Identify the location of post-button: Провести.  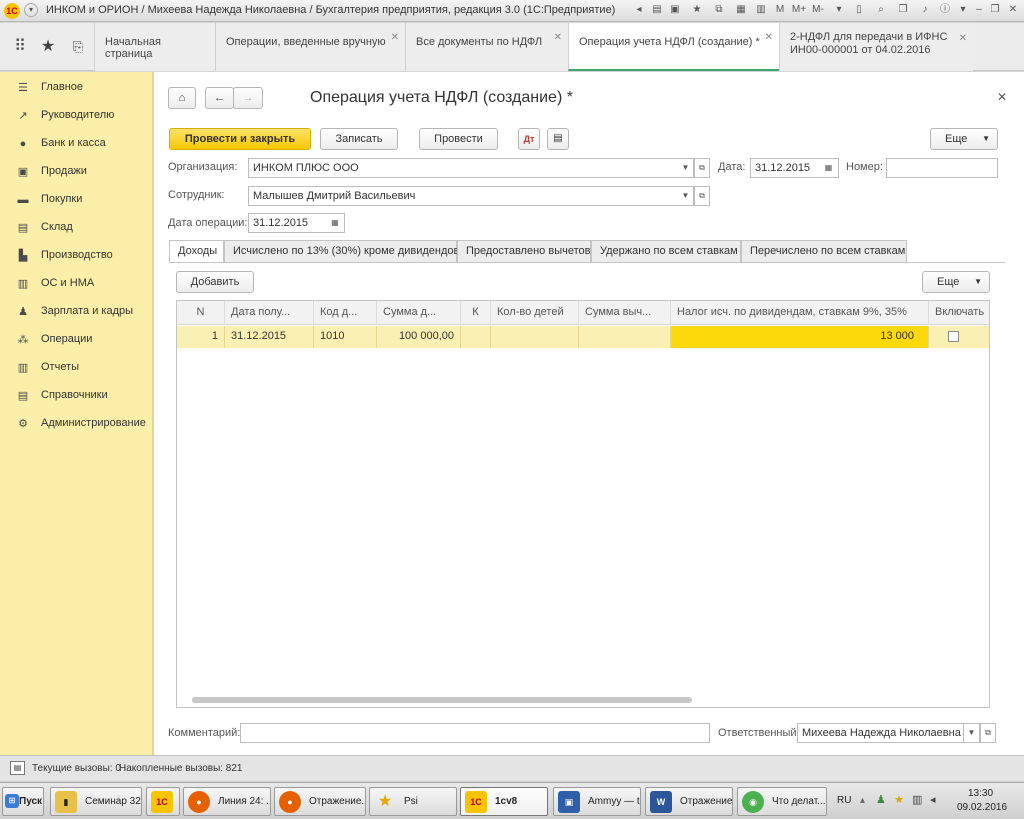
(458, 139).